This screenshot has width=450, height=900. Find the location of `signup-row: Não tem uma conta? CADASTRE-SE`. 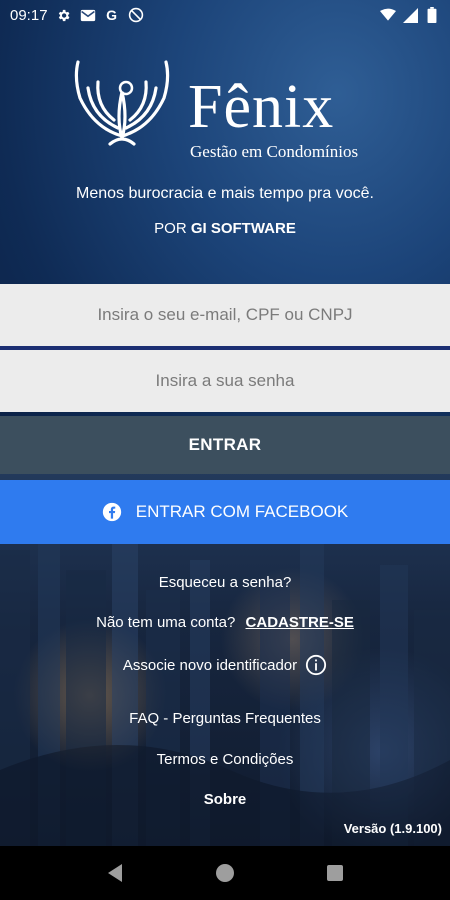

signup-row: Não tem uma conta? CADASTRE-SE is located at coordinates (225, 622).